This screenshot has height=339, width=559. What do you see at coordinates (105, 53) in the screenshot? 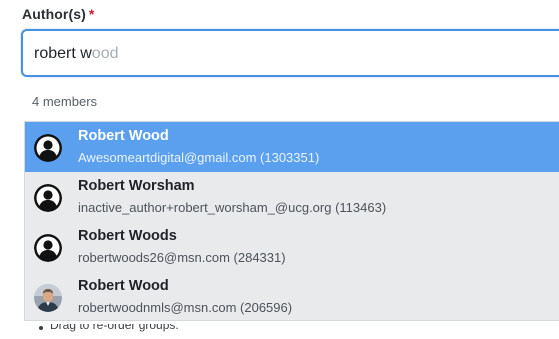
I see `input-autocomplete-hint: ood` at bounding box center [105, 53].